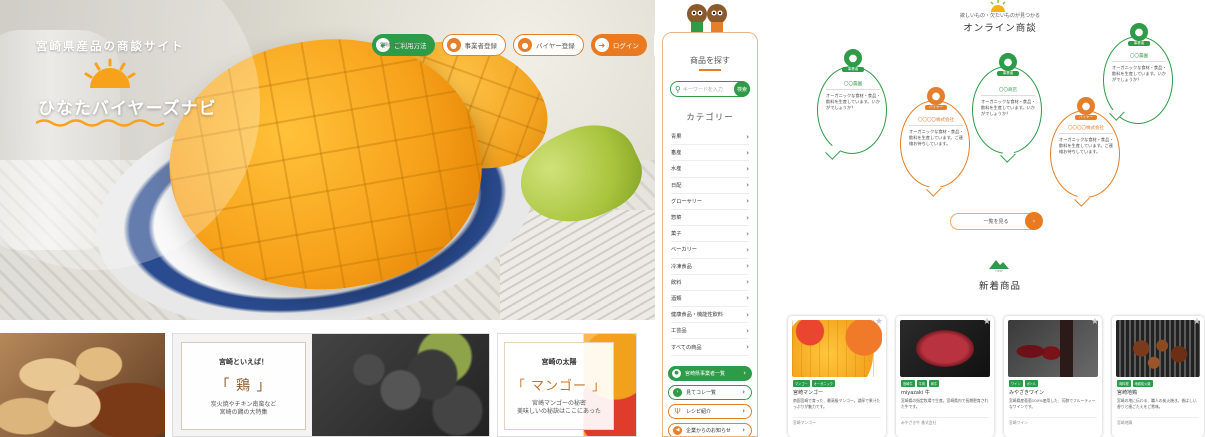 Image resolution: width=1205 pixels, height=437 pixels. I want to click on category-item: グローサリー ›, so click(710, 202).